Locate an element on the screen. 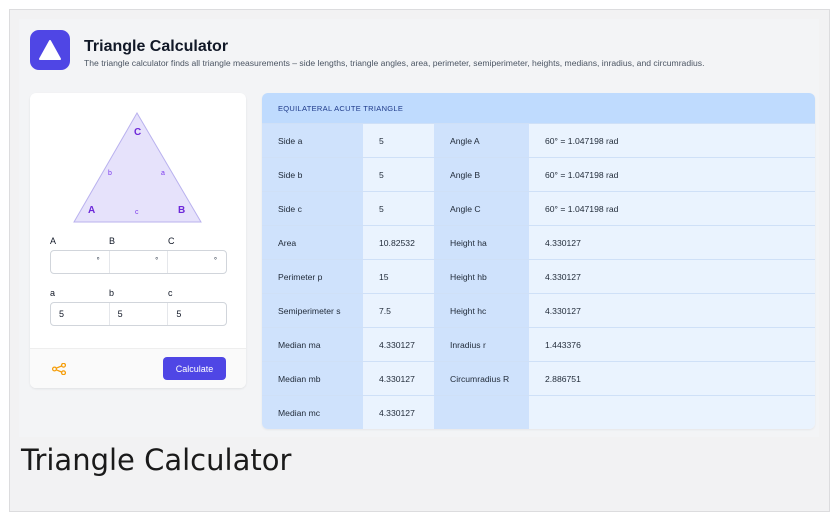 The image size is (838, 517). result-label: Angle C is located at coordinates (481, 208).